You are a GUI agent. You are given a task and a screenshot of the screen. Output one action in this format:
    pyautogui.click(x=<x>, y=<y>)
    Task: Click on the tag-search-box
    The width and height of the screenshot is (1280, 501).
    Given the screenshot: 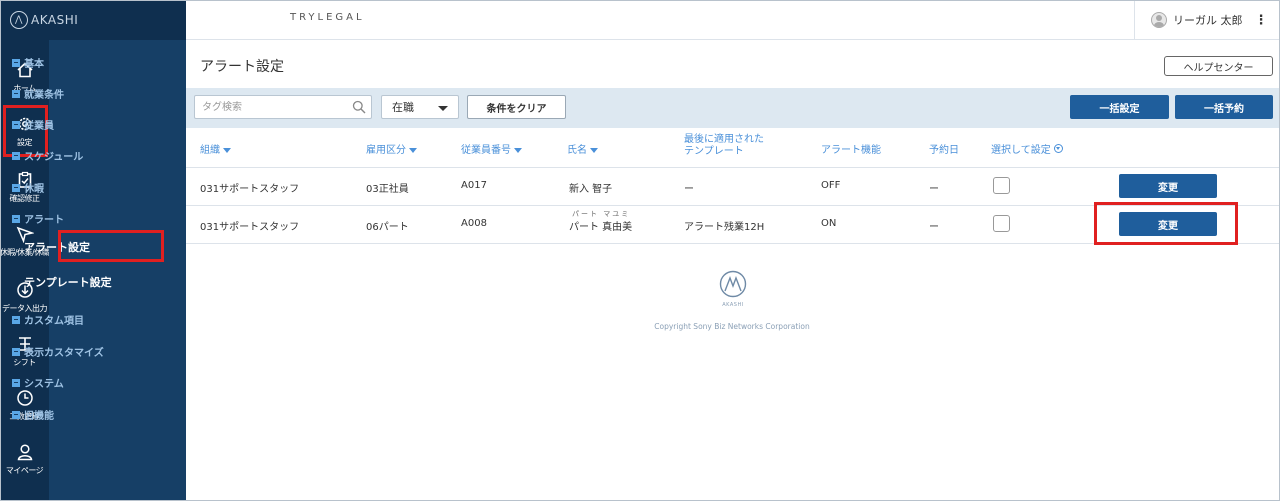 What is the action you would take?
    pyautogui.click(x=283, y=107)
    